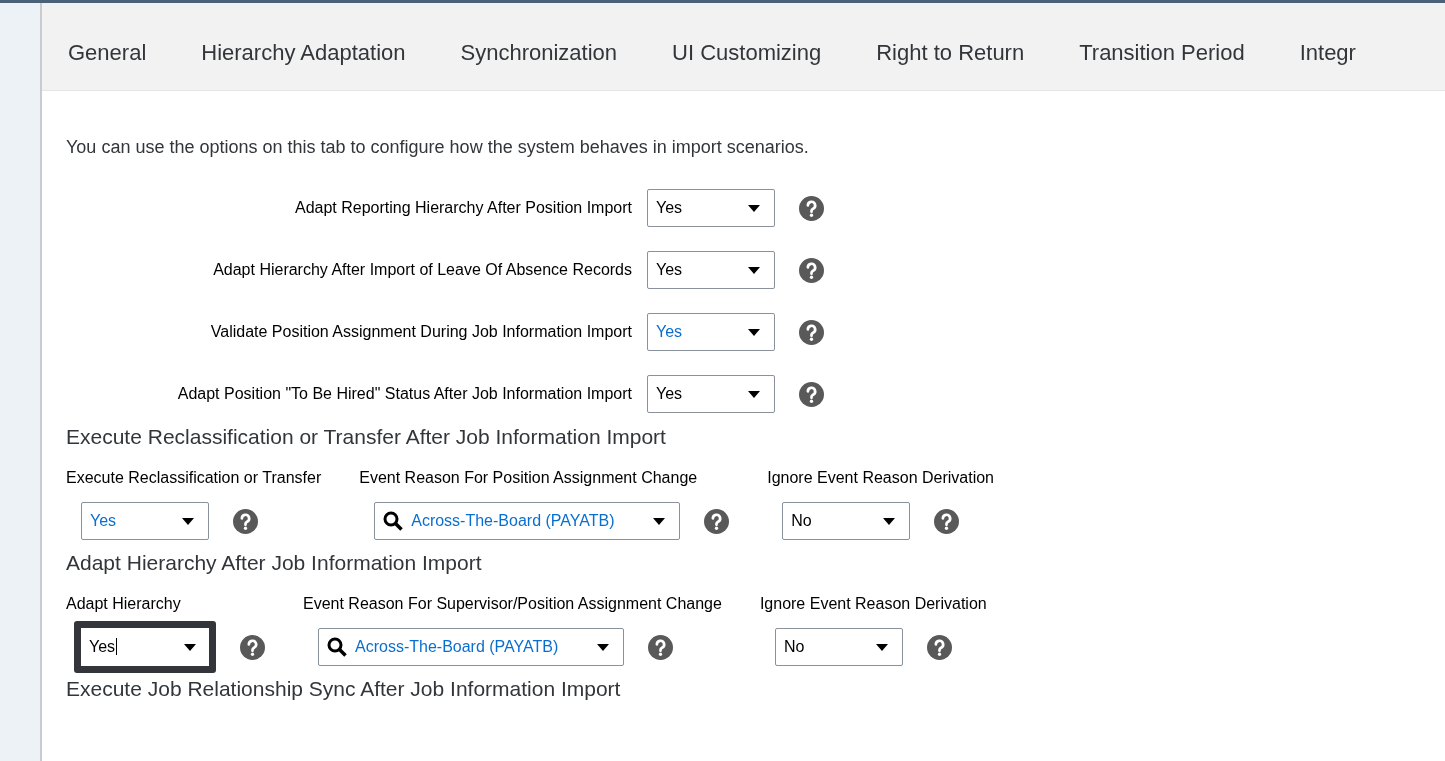 This screenshot has height=761, width=1445. What do you see at coordinates (194, 478) in the screenshot?
I see `field-label: Execute Reclassification or Transfer` at bounding box center [194, 478].